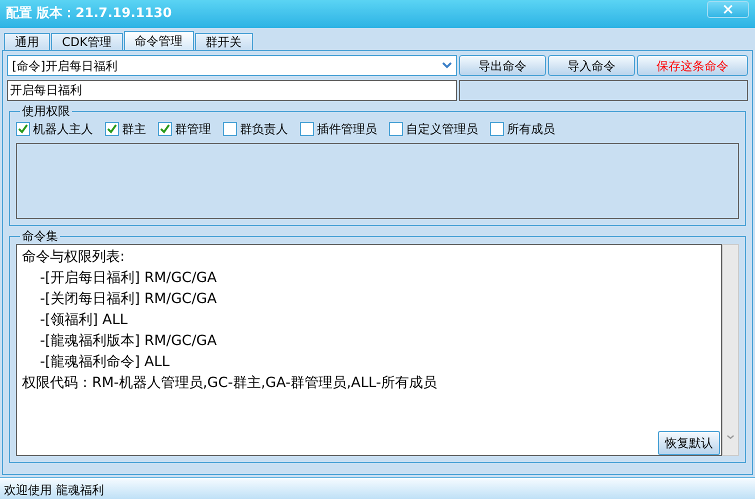  I want to click on checkbox-option: 群管理, so click(184, 129).